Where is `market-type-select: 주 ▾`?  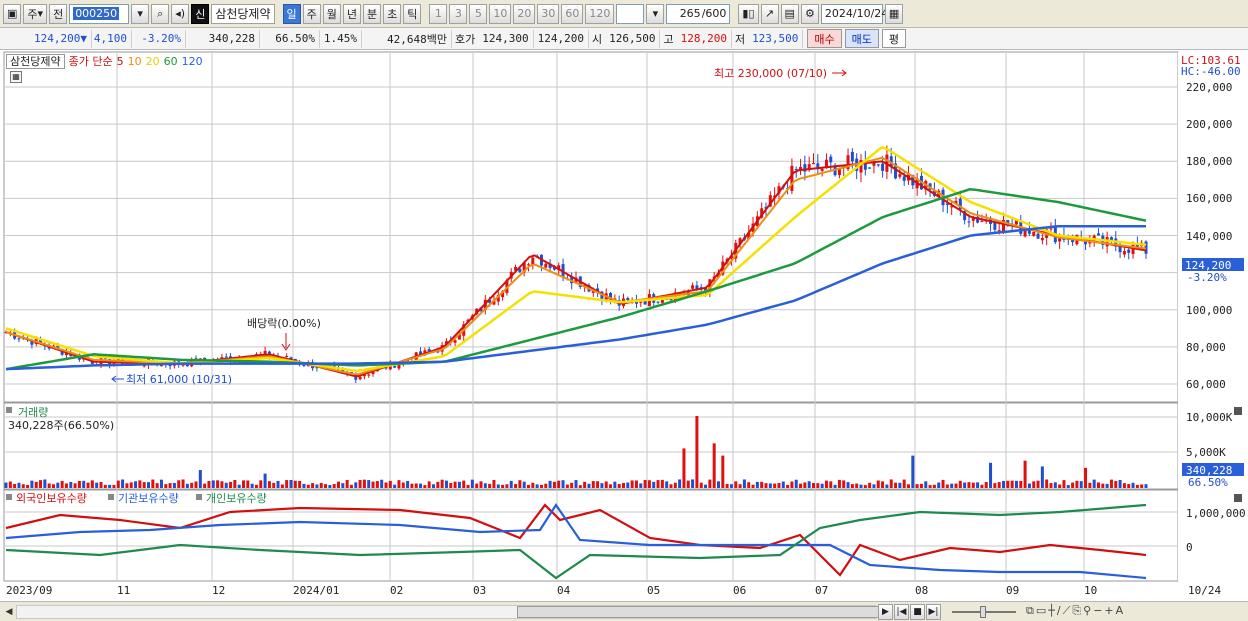 market-type-select: 주 ▾ is located at coordinates (35, 13).